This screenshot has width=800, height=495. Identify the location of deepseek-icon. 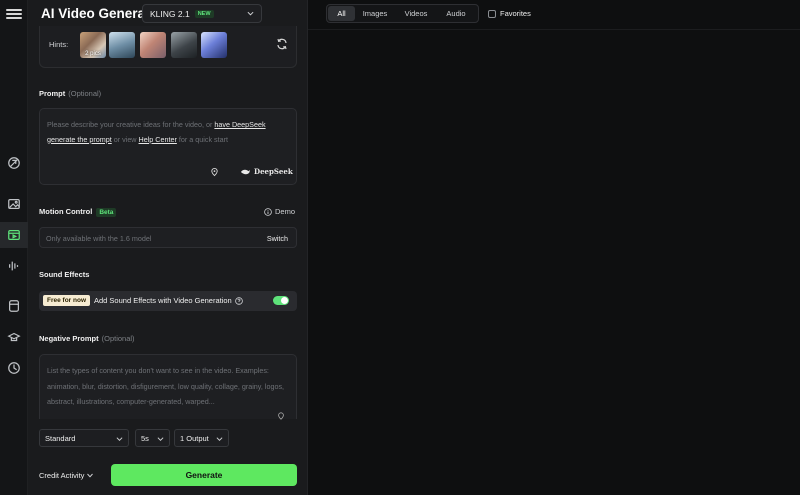
(245, 171).